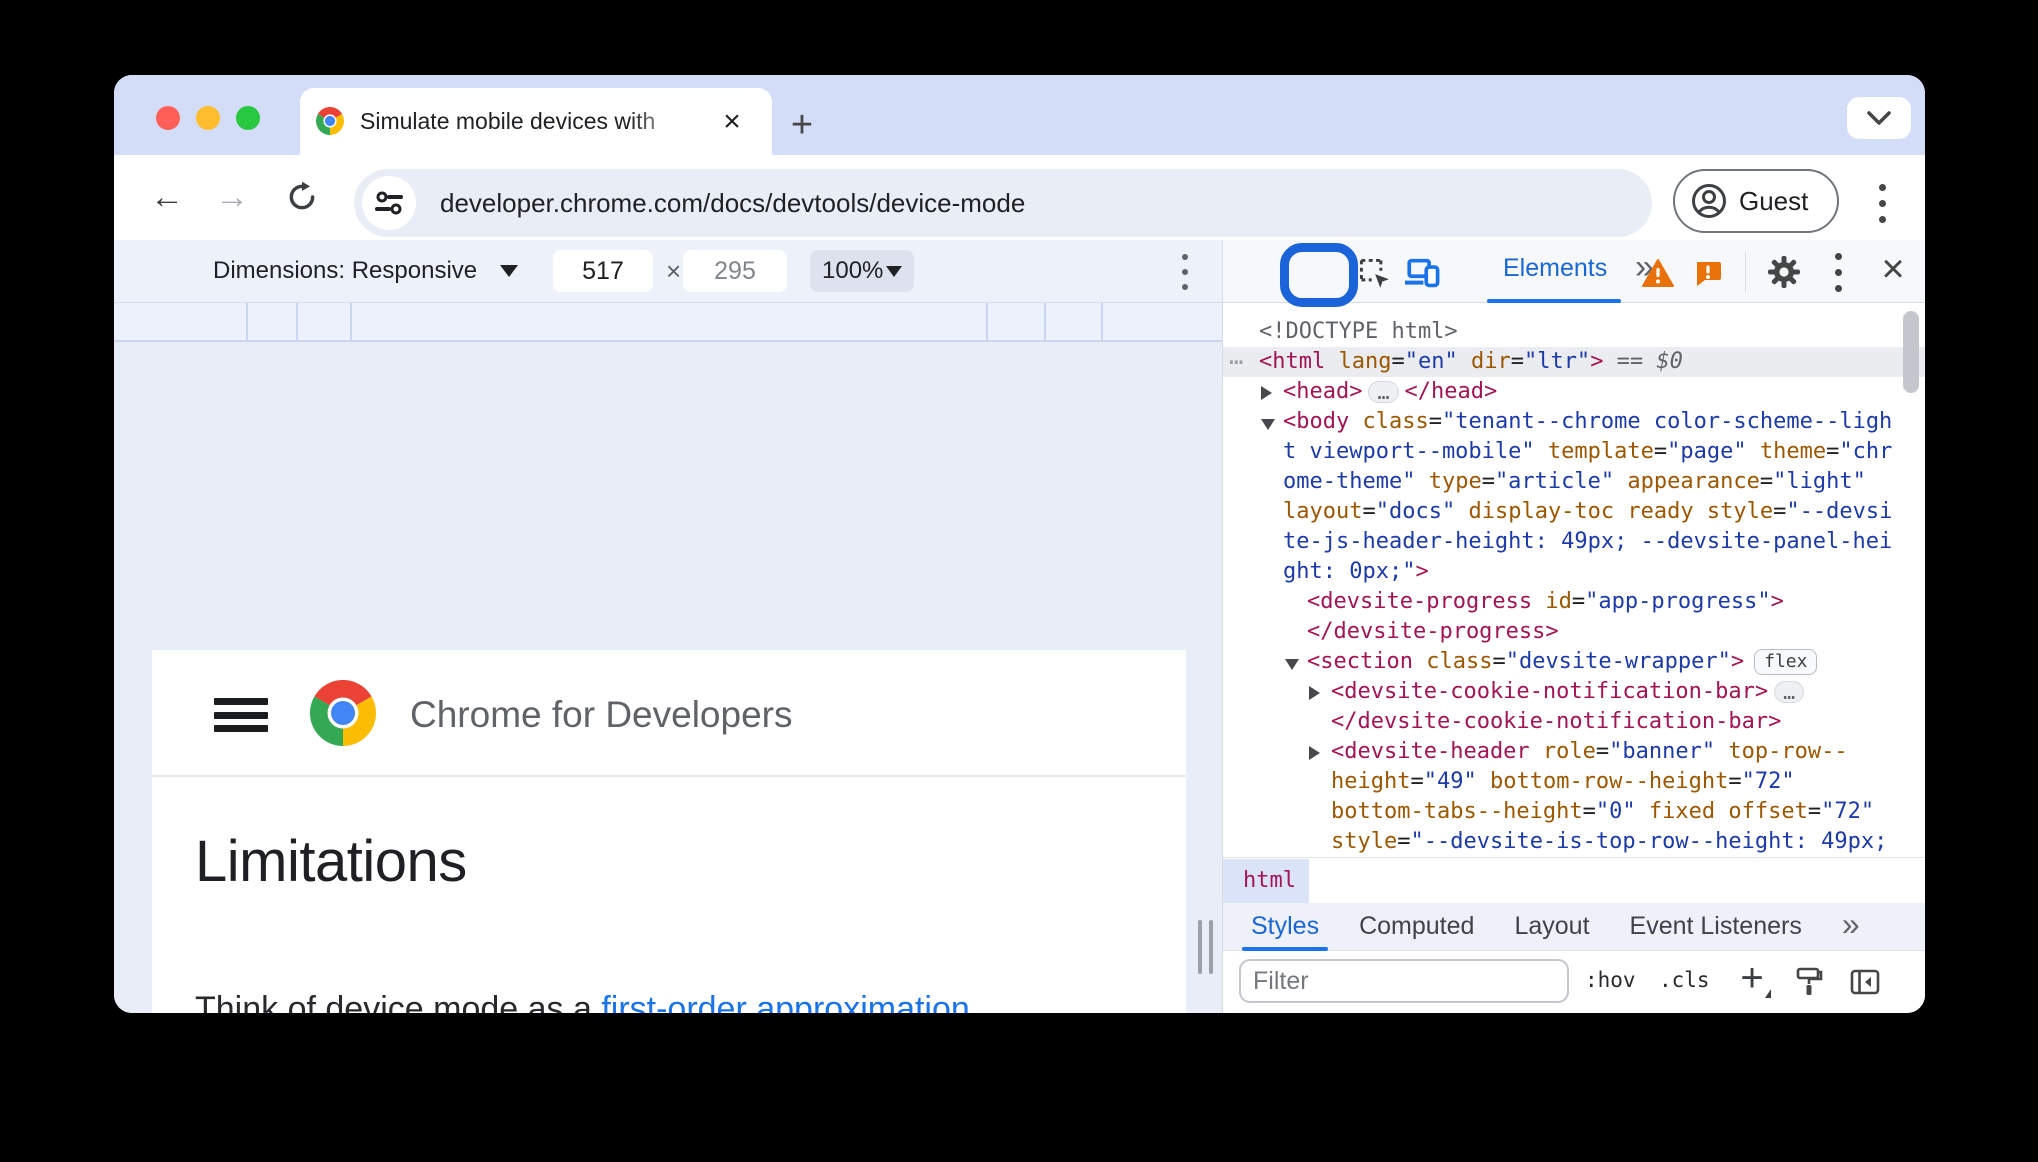  I want to click on computed-panel-toggle-button, so click(1865, 982).